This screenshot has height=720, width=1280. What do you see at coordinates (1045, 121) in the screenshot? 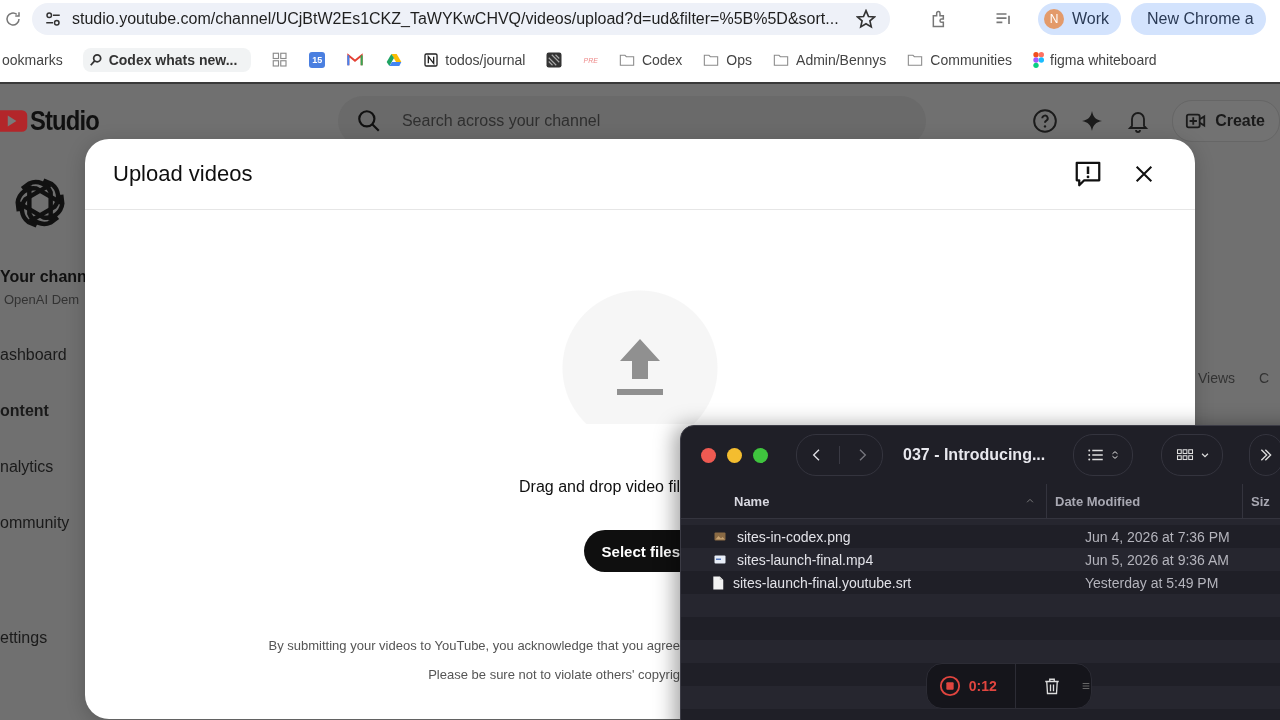
I see `help-icon` at bounding box center [1045, 121].